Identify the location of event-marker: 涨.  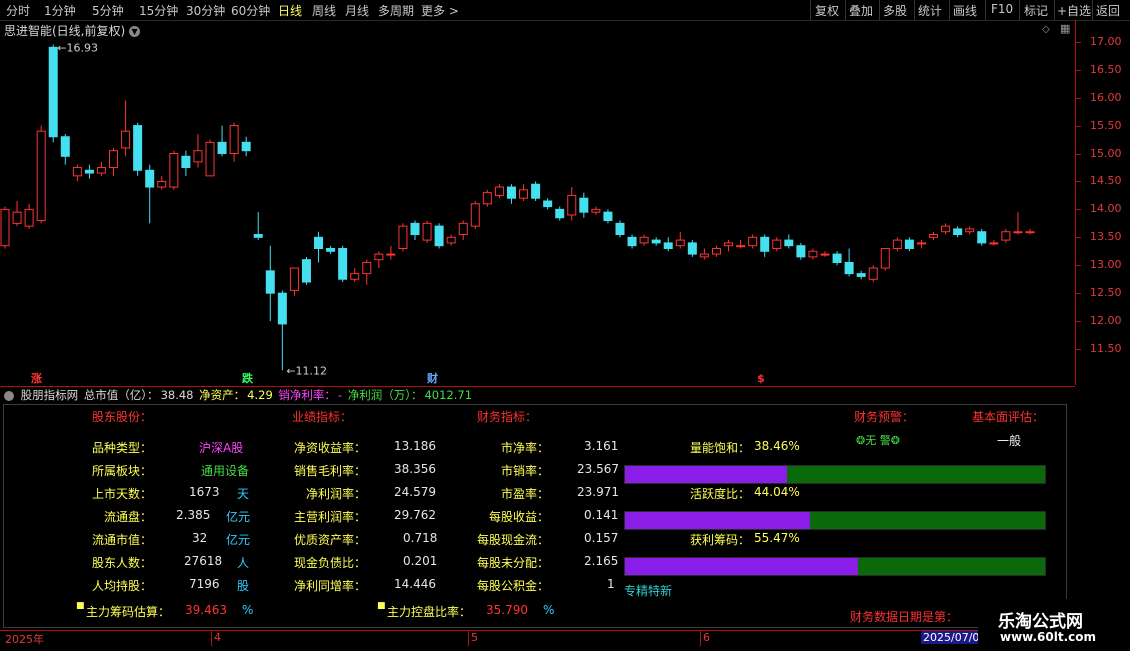
(36, 378).